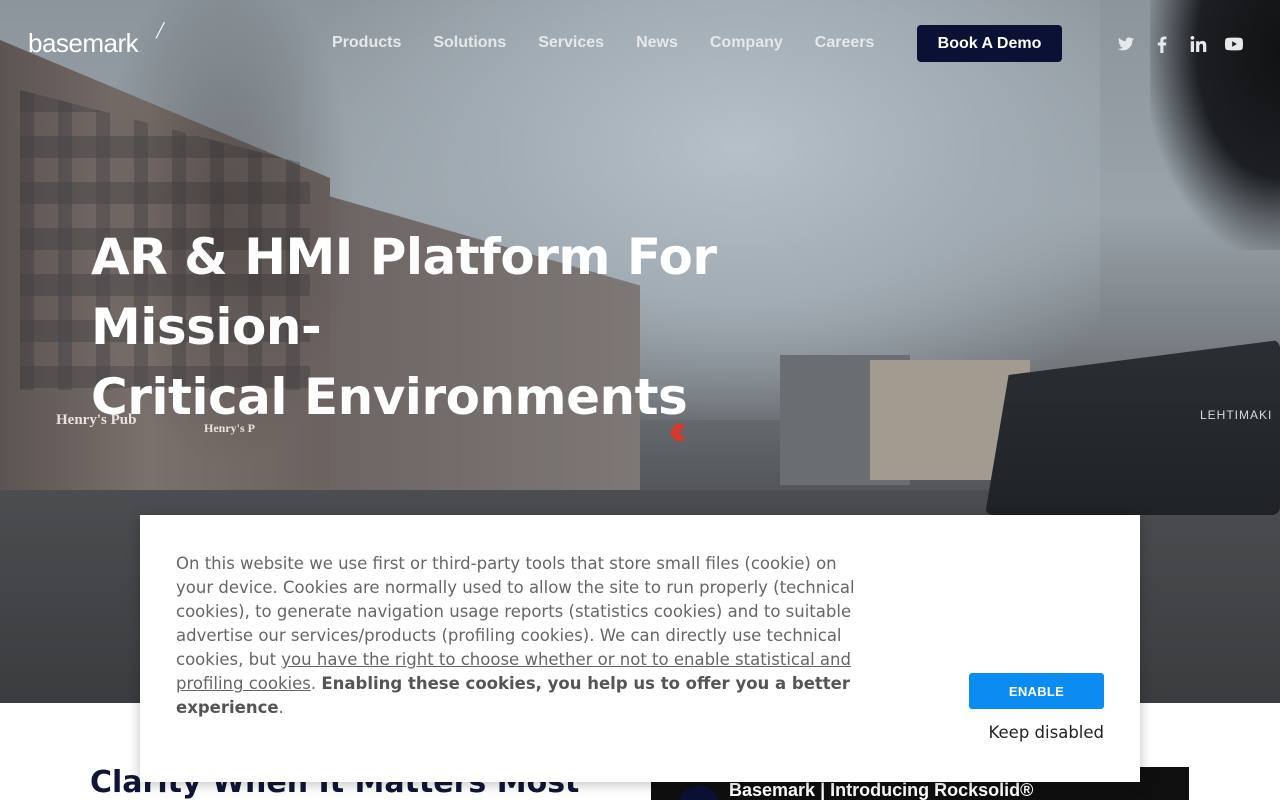 The height and width of the screenshot is (800, 1280). What do you see at coordinates (404, 292) in the screenshot?
I see `hero-title-line-1: AR & HMI Platform For Mission-` at bounding box center [404, 292].